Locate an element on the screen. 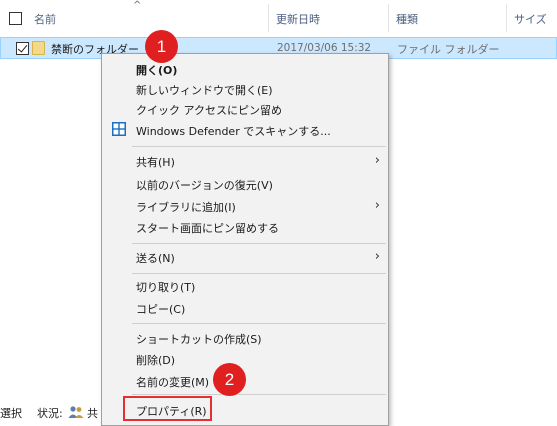 Image resolution: width=557 pixels, height=426 pixels. menu-item-label: 削除(D) is located at coordinates (156, 360).